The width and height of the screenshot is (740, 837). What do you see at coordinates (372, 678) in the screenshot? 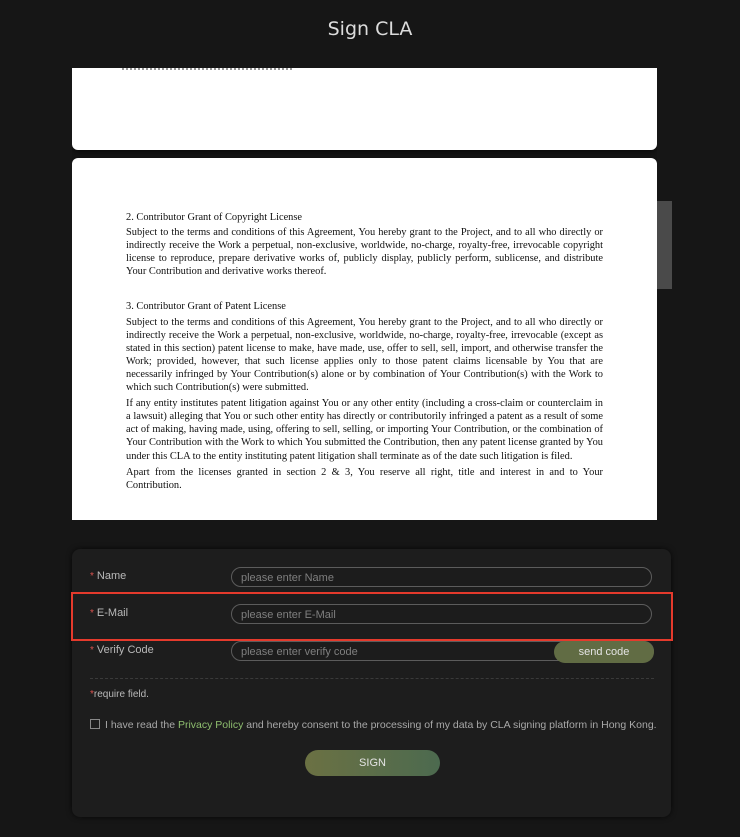
I see `form-divider` at bounding box center [372, 678].